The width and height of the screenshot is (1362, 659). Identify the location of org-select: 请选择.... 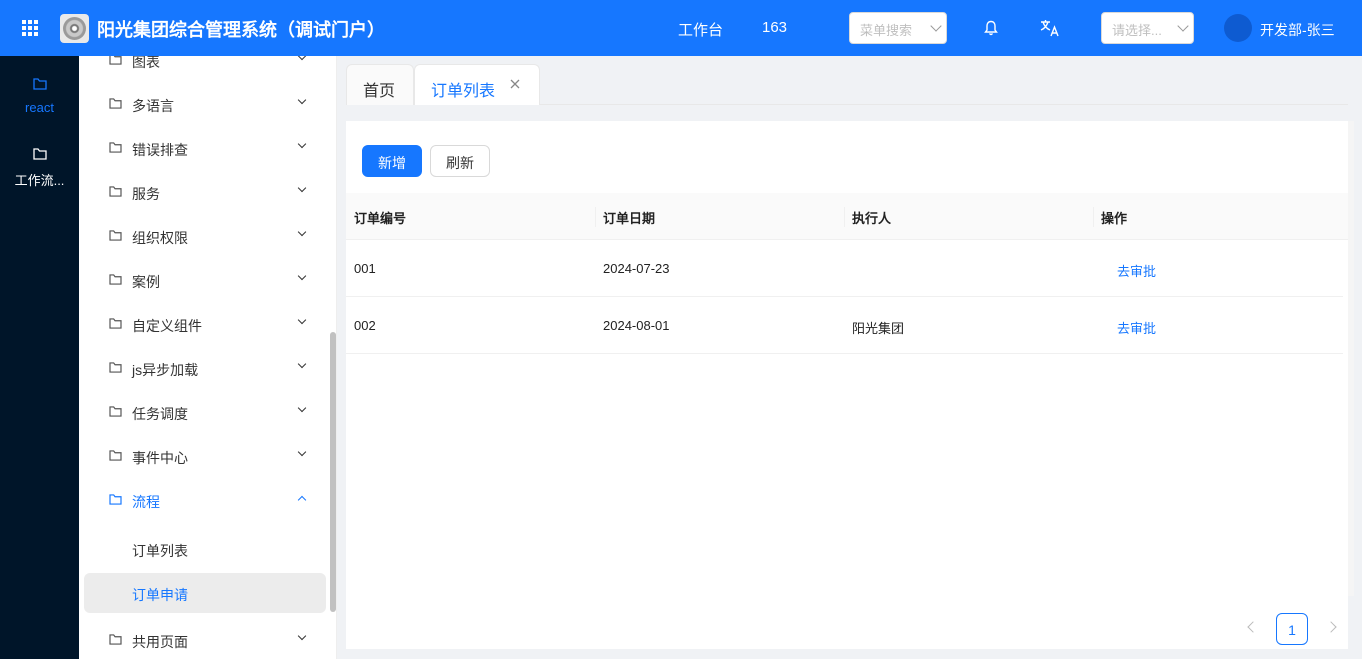
(1147, 28).